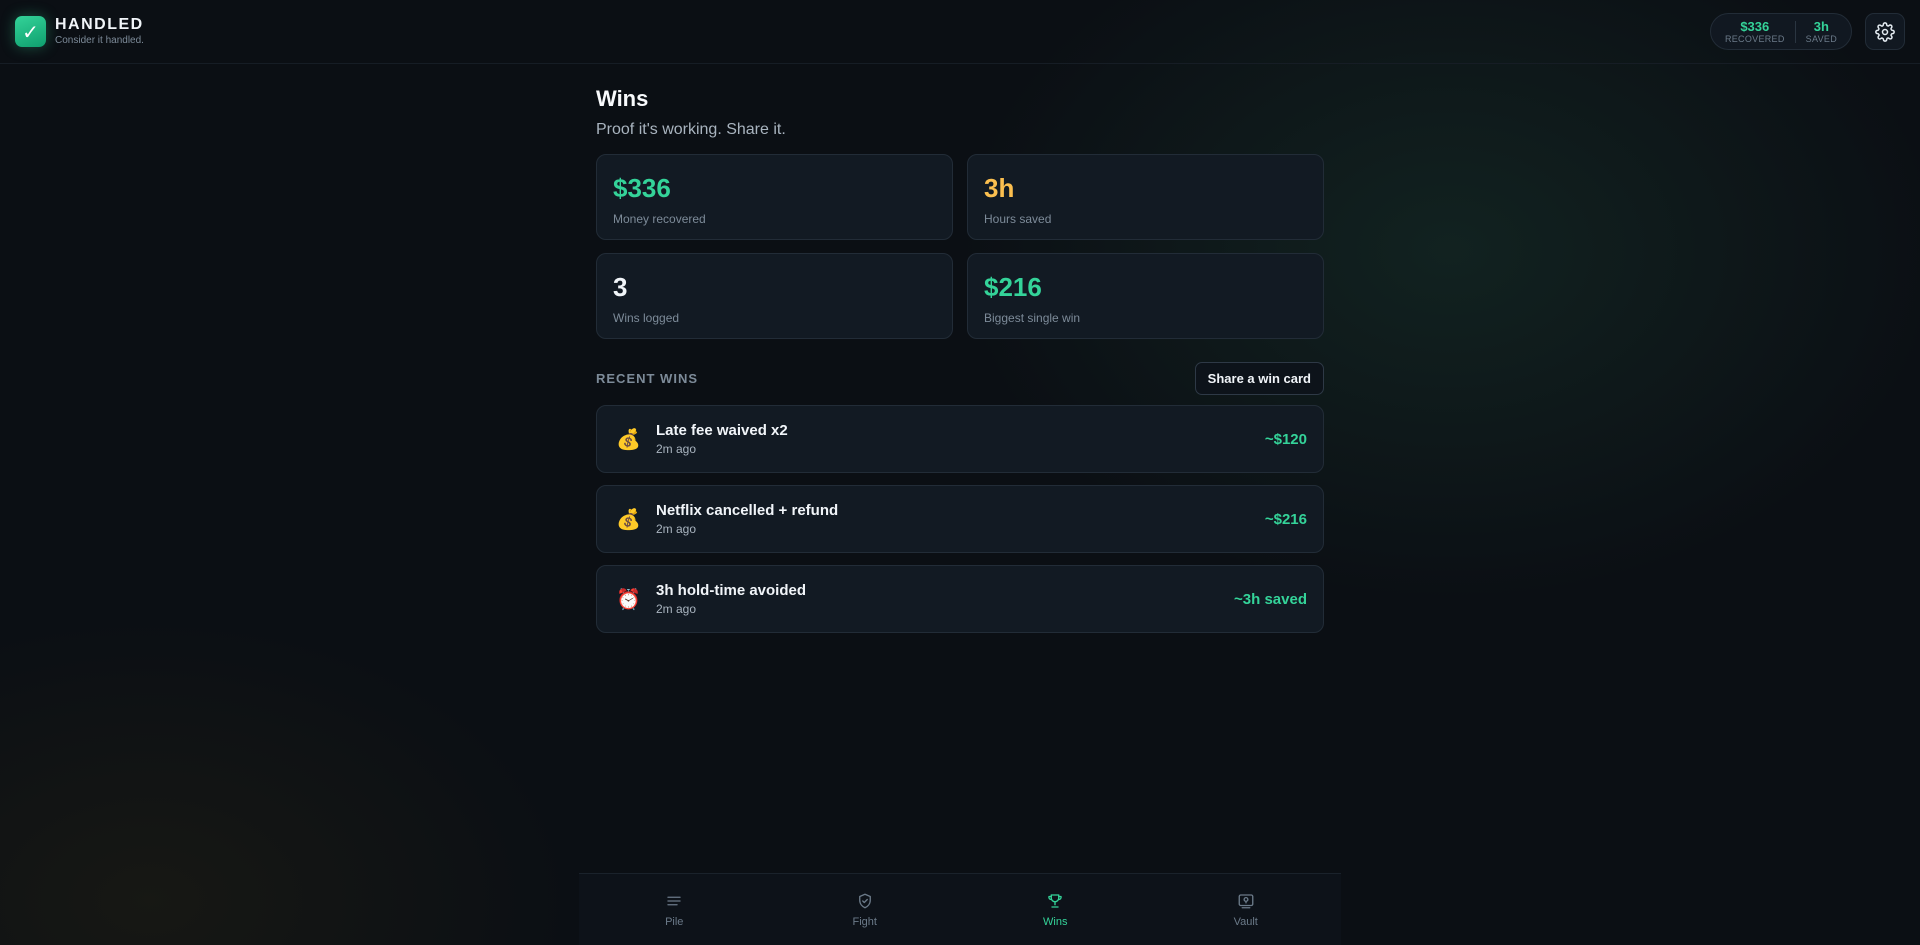 Image resolution: width=1920 pixels, height=945 pixels. Describe the element at coordinates (1032, 318) in the screenshot. I see `stat-label: Biggest single win` at that location.